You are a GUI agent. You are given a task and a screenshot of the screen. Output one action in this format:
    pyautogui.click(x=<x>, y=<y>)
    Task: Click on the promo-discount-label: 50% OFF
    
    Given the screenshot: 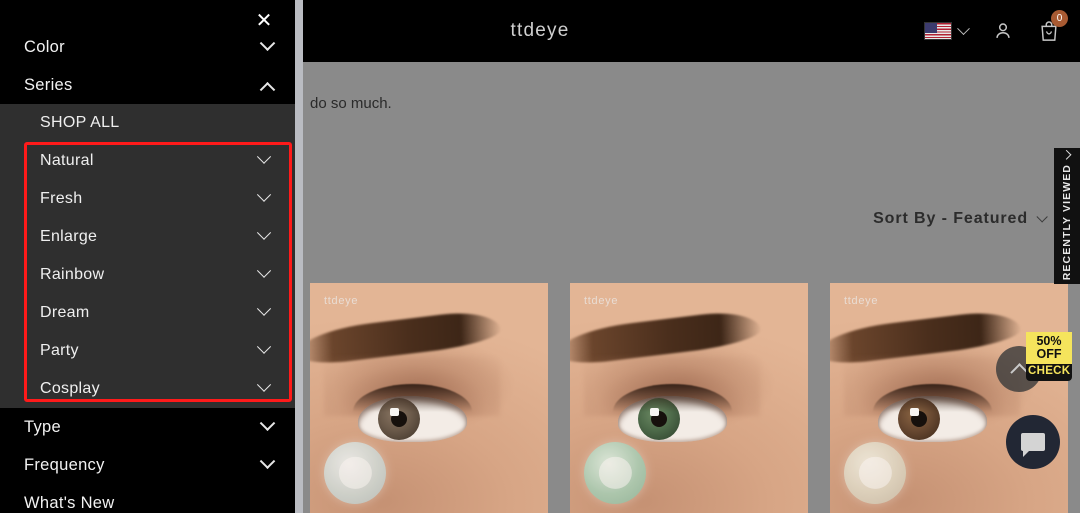 What is the action you would take?
    pyautogui.click(x=1049, y=348)
    